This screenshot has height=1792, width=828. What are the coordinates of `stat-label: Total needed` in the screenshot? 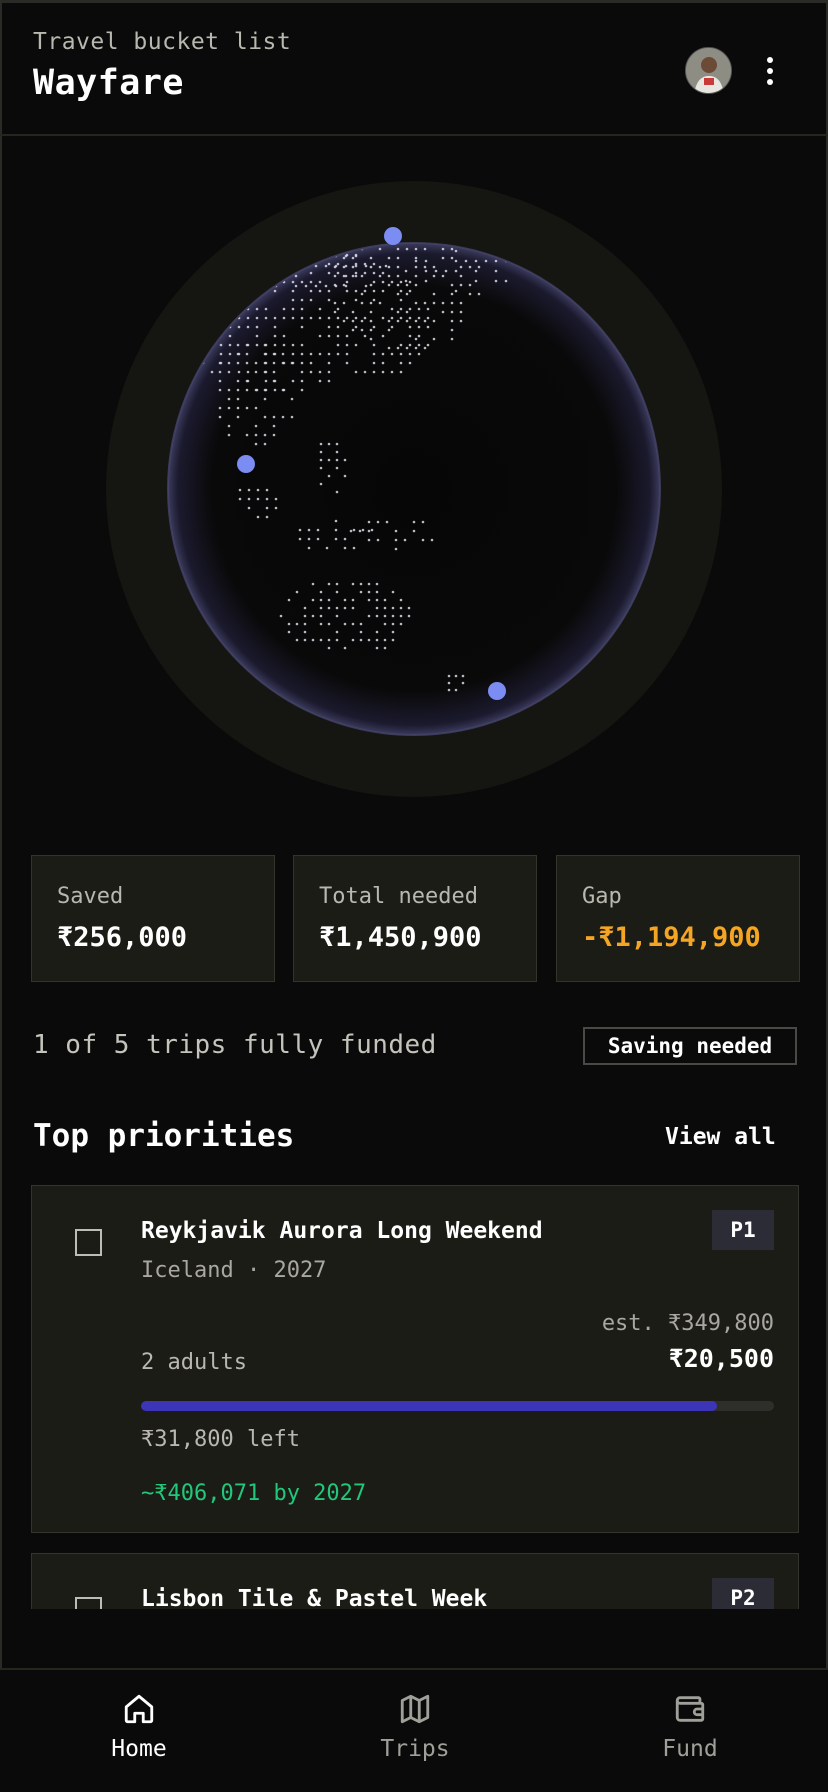 It's located at (398, 896).